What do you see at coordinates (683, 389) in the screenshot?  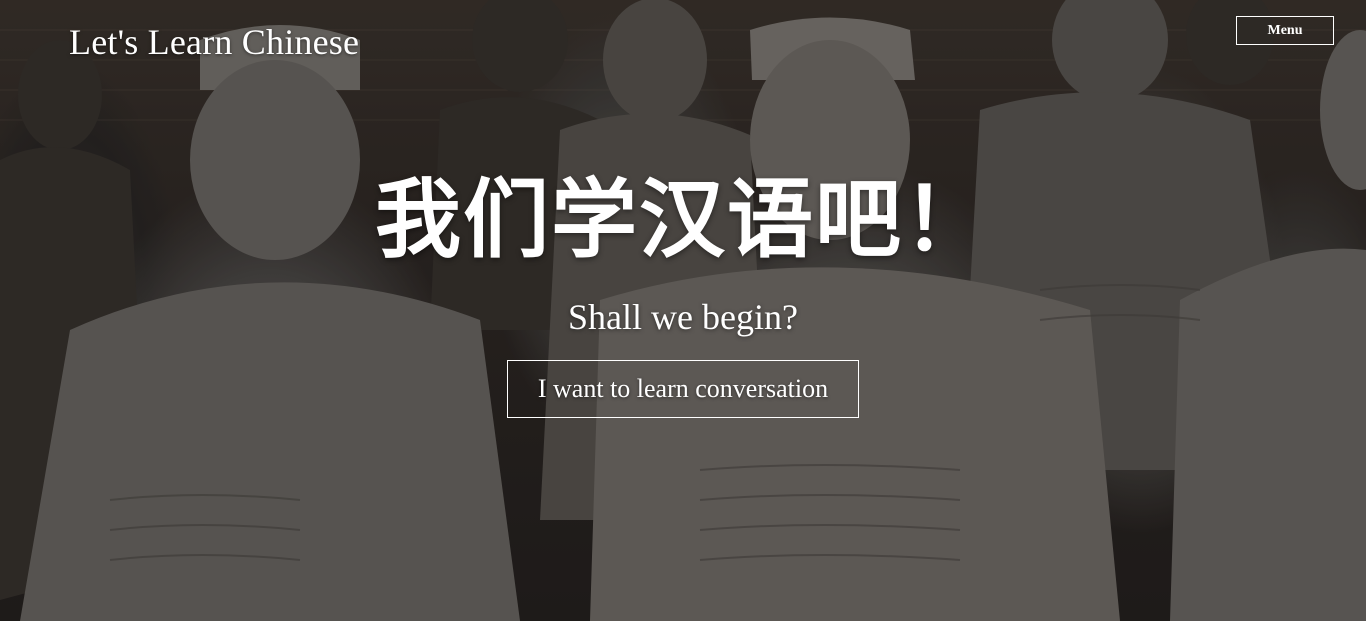 I see `learn-conversation-button: I want to learn conversation` at bounding box center [683, 389].